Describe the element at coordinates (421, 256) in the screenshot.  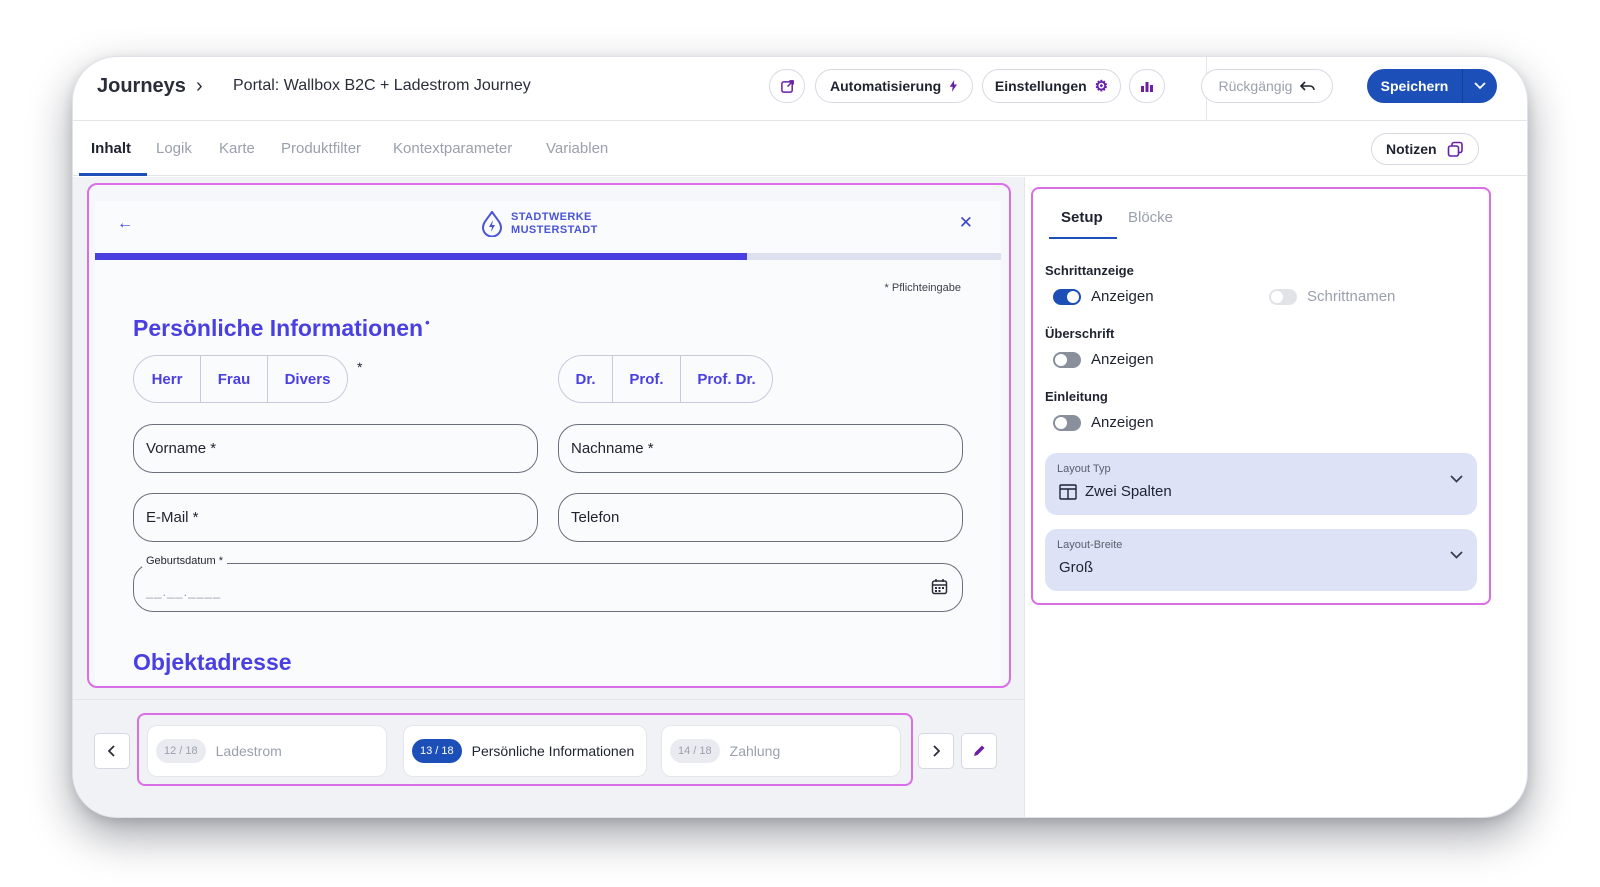
I see `form-progress-fill` at that location.